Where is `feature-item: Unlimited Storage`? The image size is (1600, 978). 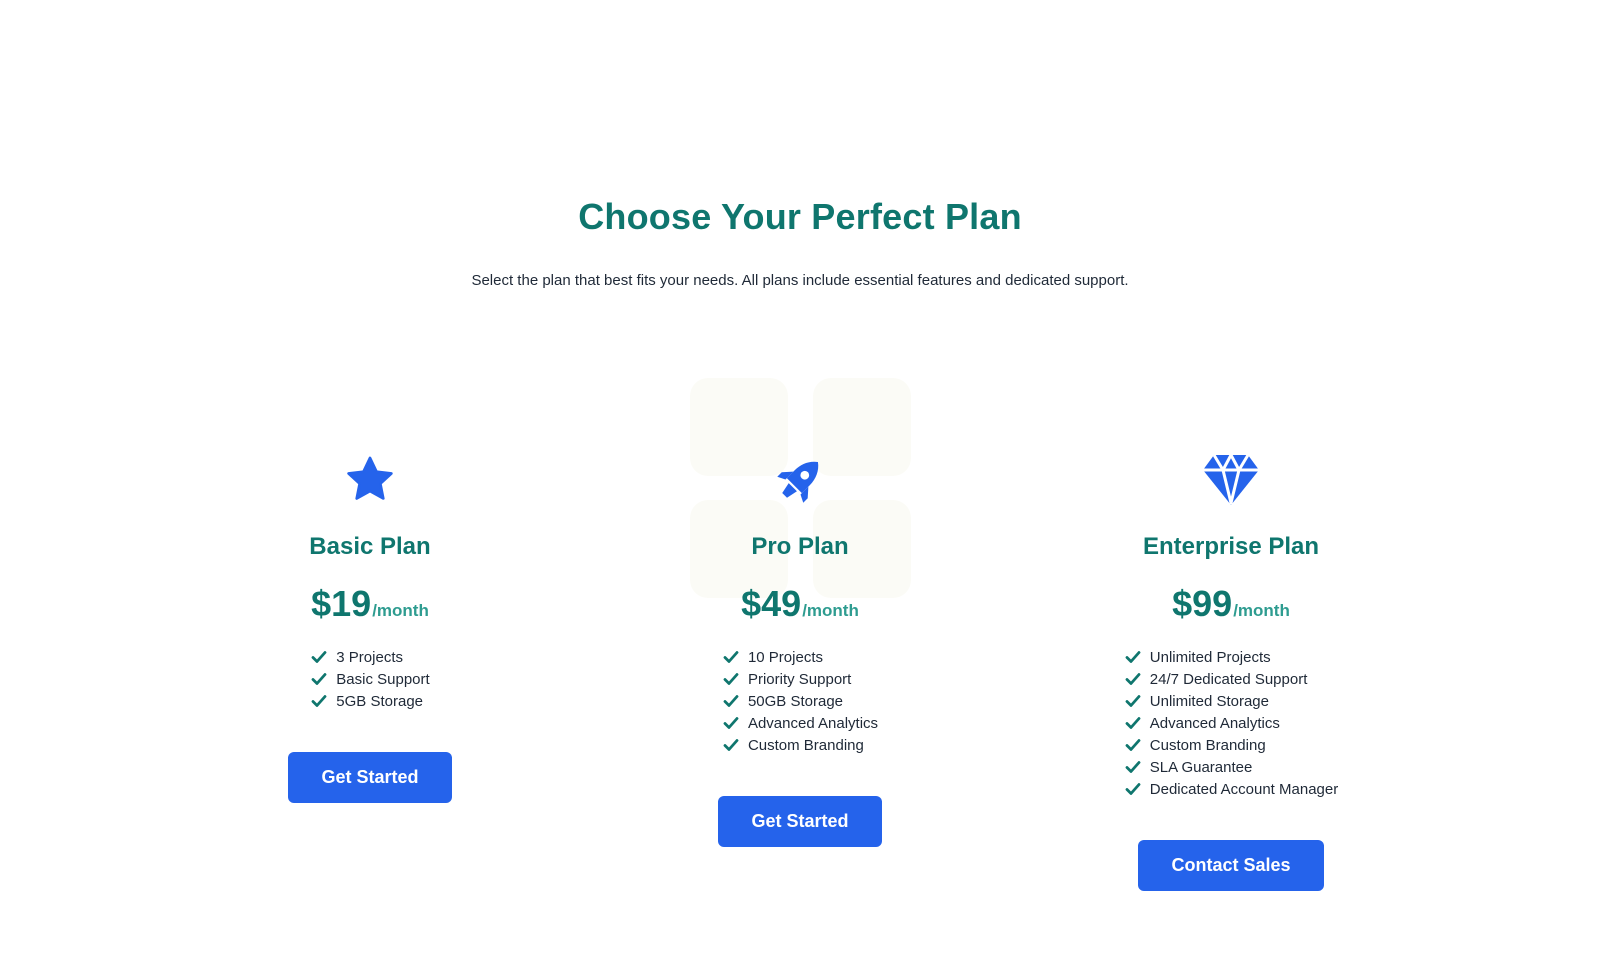
feature-item: Unlimited Storage is located at coordinates (1196, 701).